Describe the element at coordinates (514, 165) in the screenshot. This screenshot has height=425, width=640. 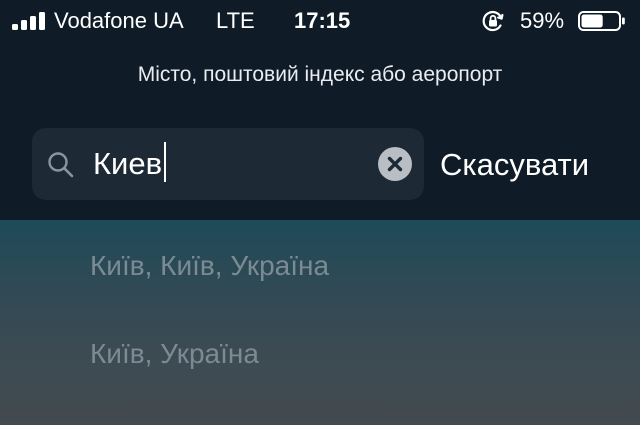
I see `cancel-button: Скасувати` at that location.